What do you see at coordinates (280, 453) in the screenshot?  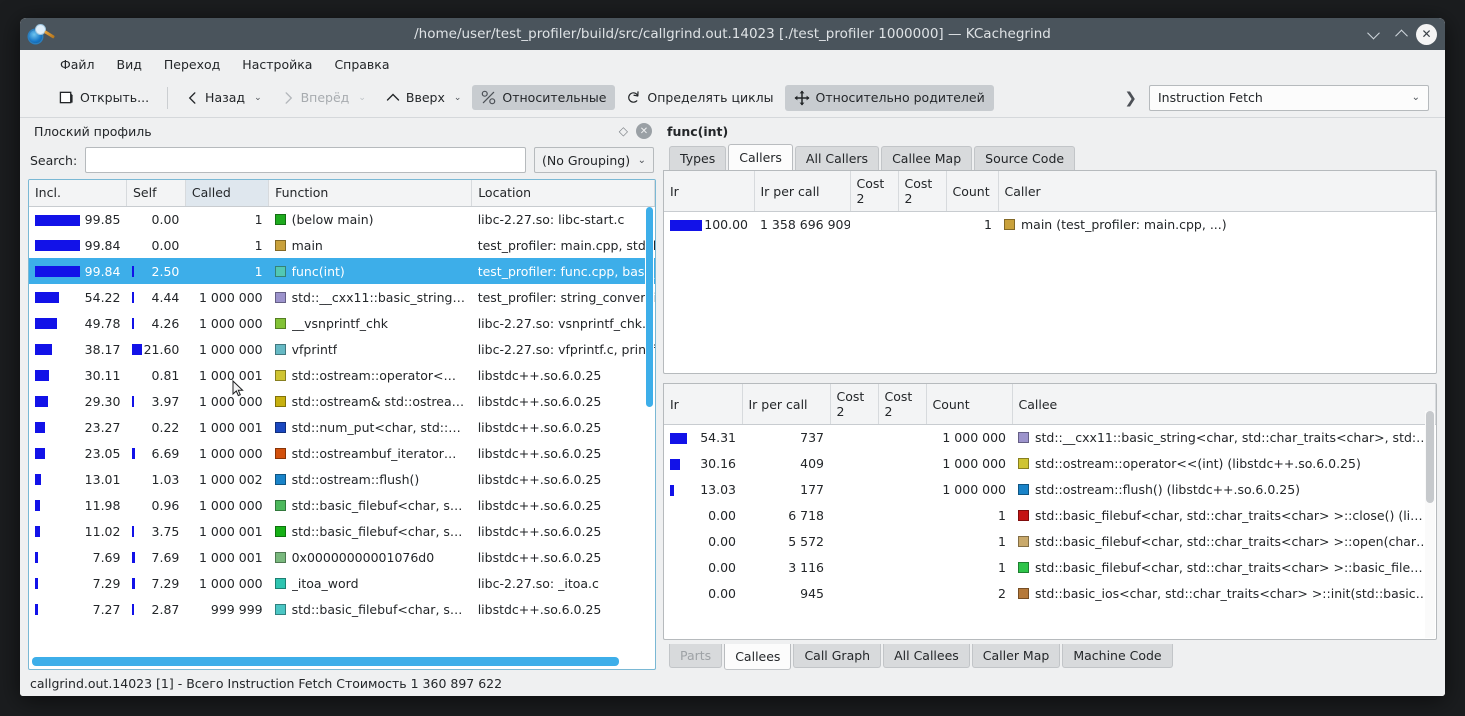 I see `function-color-swatch` at bounding box center [280, 453].